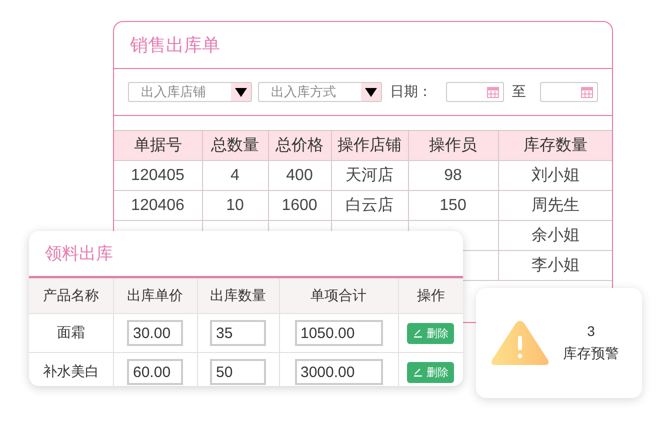 The image size is (668, 437). What do you see at coordinates (338, 372) in the screenshot?
I see `subtotal-input: 3000.00` at bounding box center [338, 372].